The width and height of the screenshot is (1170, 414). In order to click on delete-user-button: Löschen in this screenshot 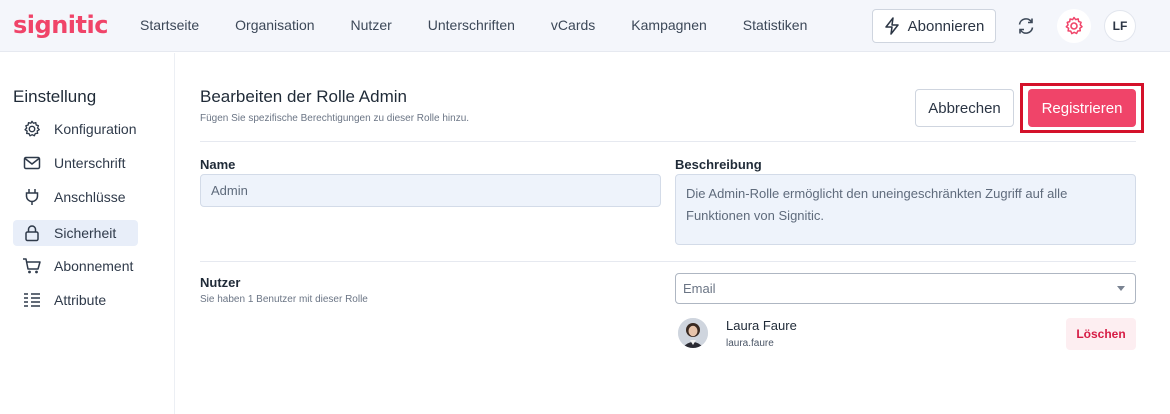, I will do `click(1101, 334)`.